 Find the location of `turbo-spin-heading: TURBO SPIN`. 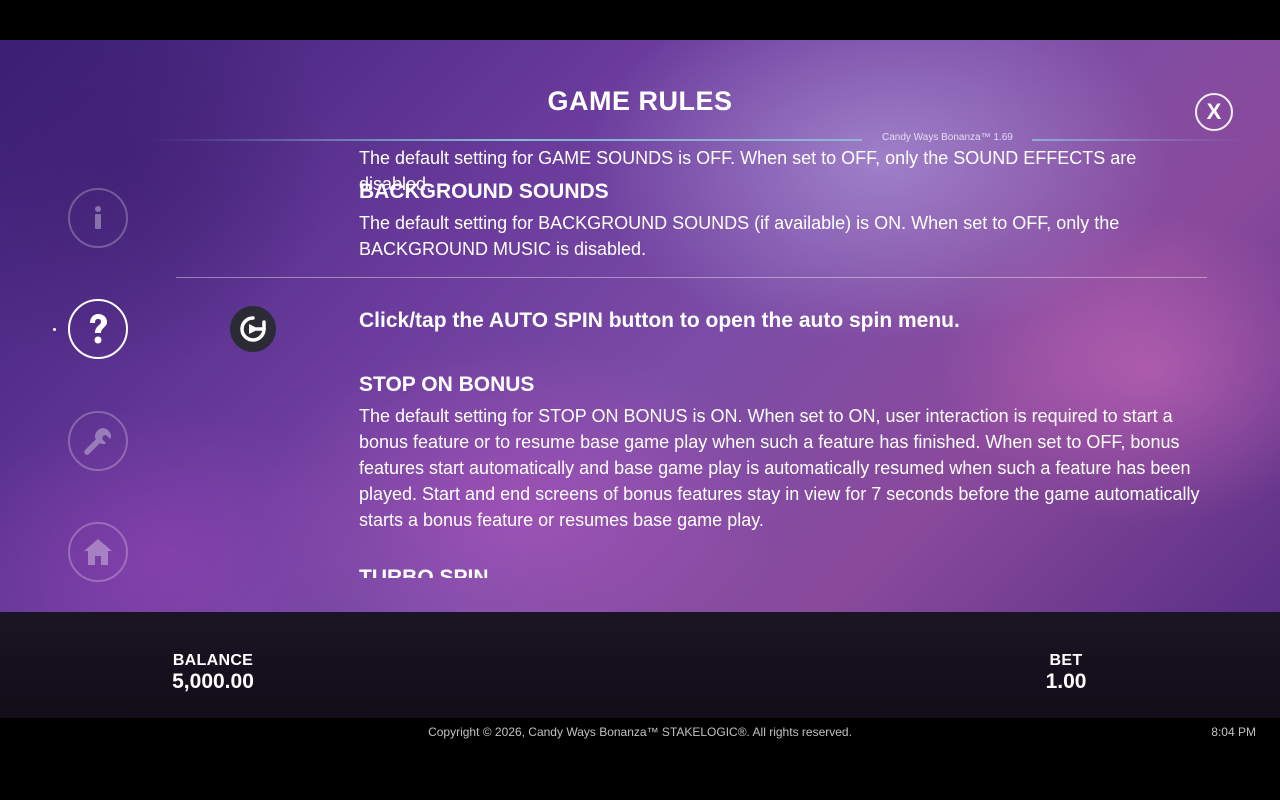

turbo-spin-heading: TURBO SPIN is located at coordinates (424, 572).